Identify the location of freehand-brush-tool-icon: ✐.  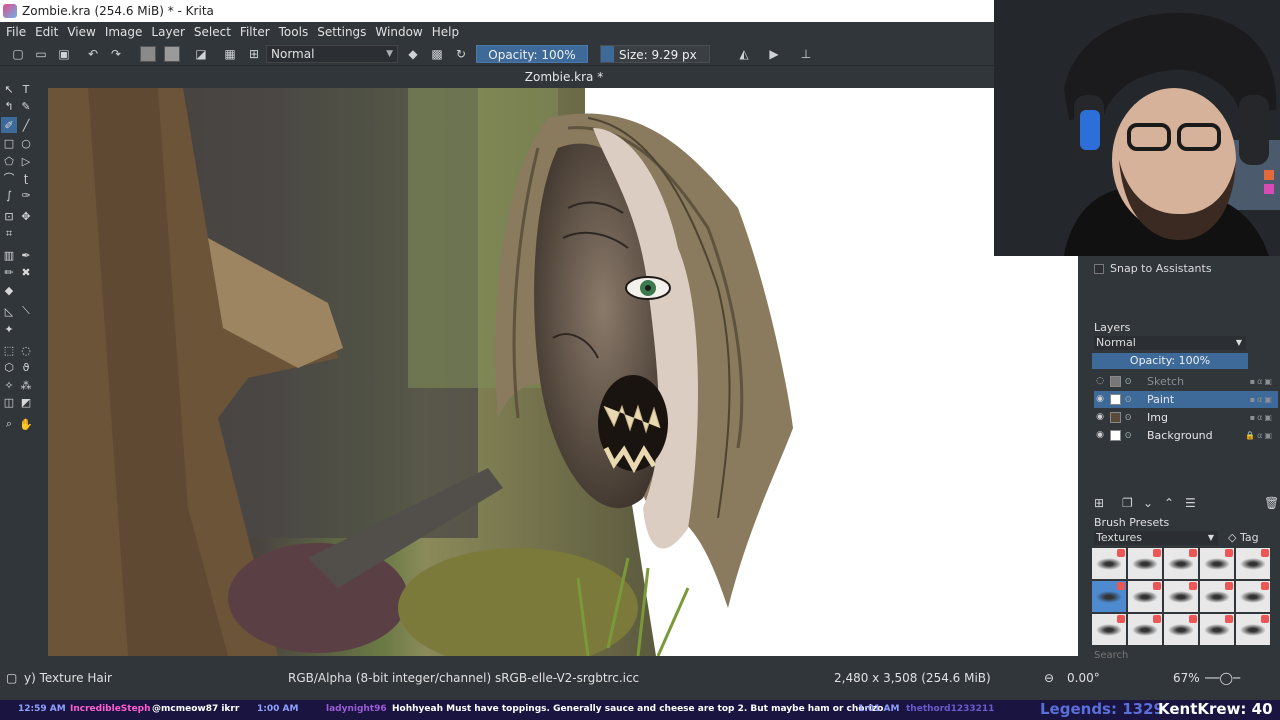
(9, 125).